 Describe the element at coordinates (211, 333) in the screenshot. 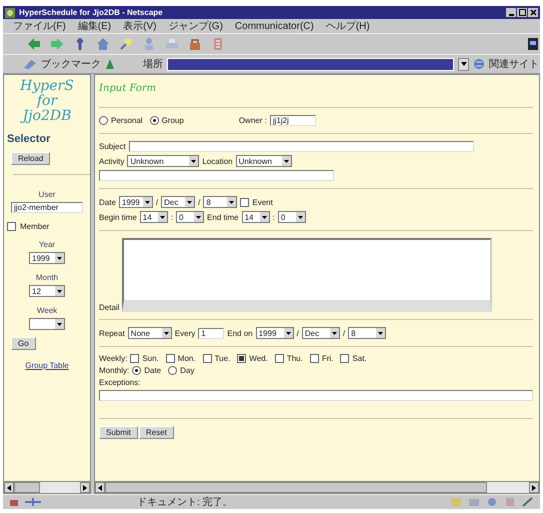

I see `every-field: 1` at that location.